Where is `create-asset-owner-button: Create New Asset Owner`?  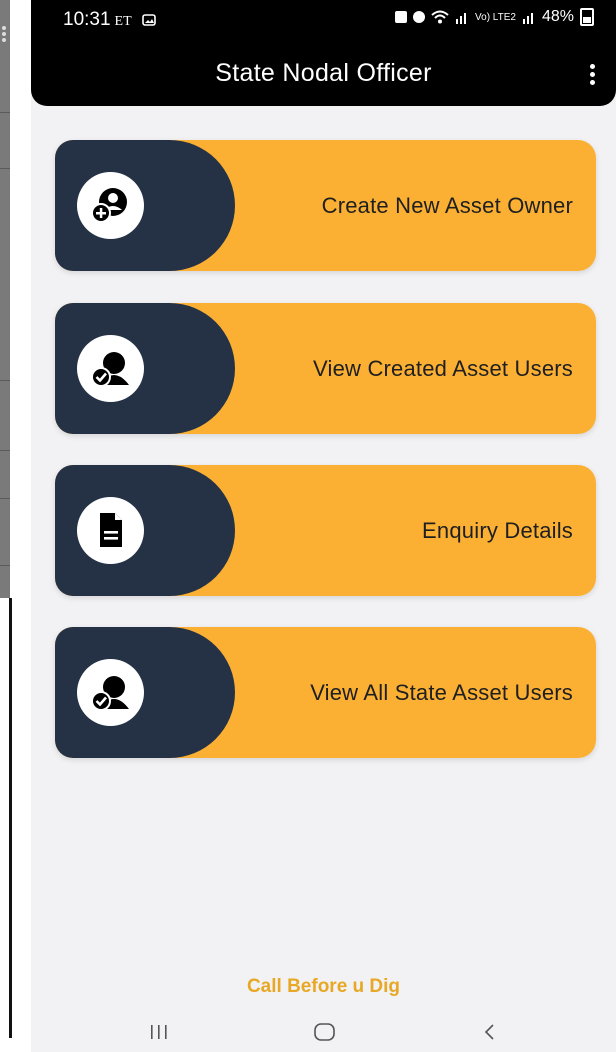
create-asset-owner-button: Create New Asset Owner is located at coordinates (325, 205).